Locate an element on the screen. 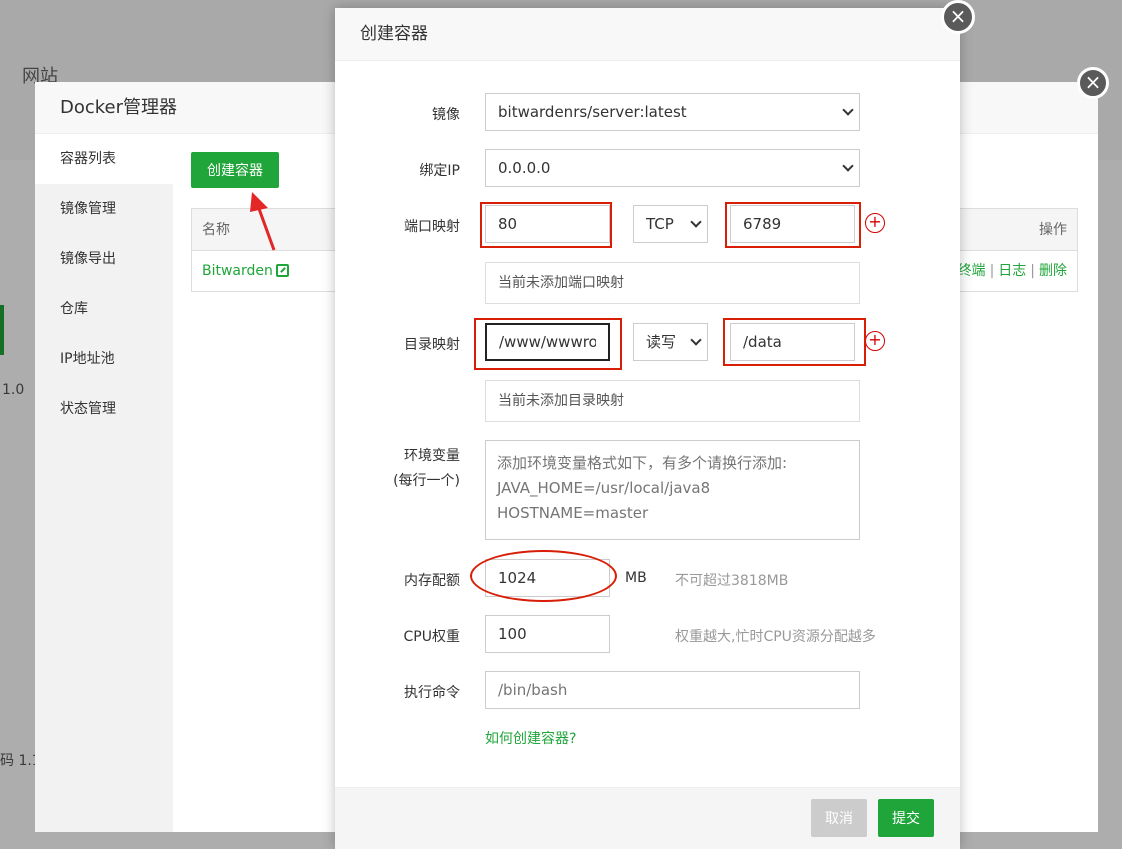  modal-title: 创建容器 is located at coordinates (647, 34).